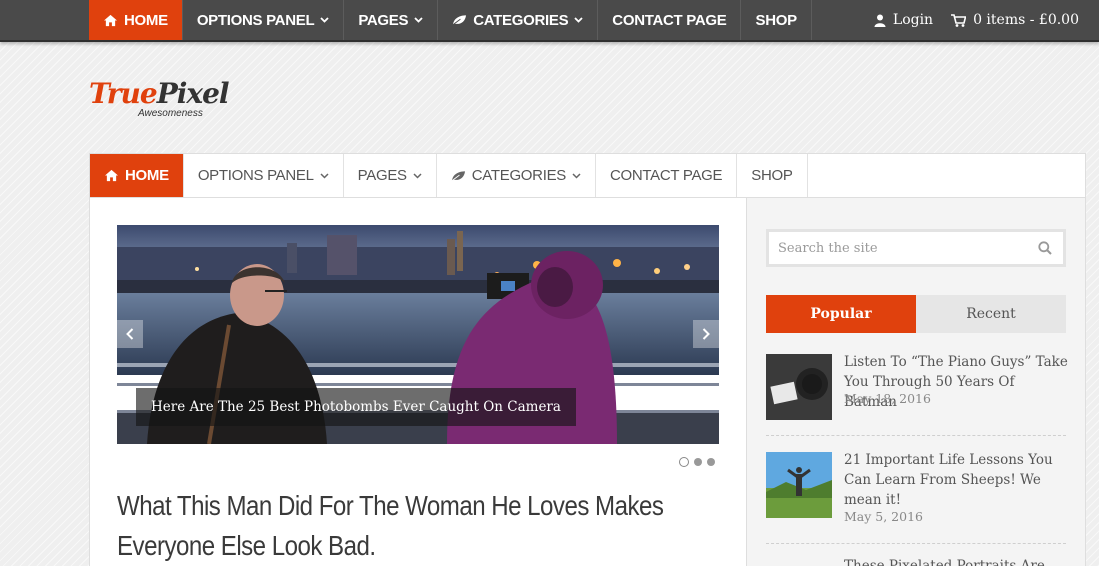 This screenshot has width=1099, height=566. I want to click on top-nav-home-label: HOME, so click(146, 20).